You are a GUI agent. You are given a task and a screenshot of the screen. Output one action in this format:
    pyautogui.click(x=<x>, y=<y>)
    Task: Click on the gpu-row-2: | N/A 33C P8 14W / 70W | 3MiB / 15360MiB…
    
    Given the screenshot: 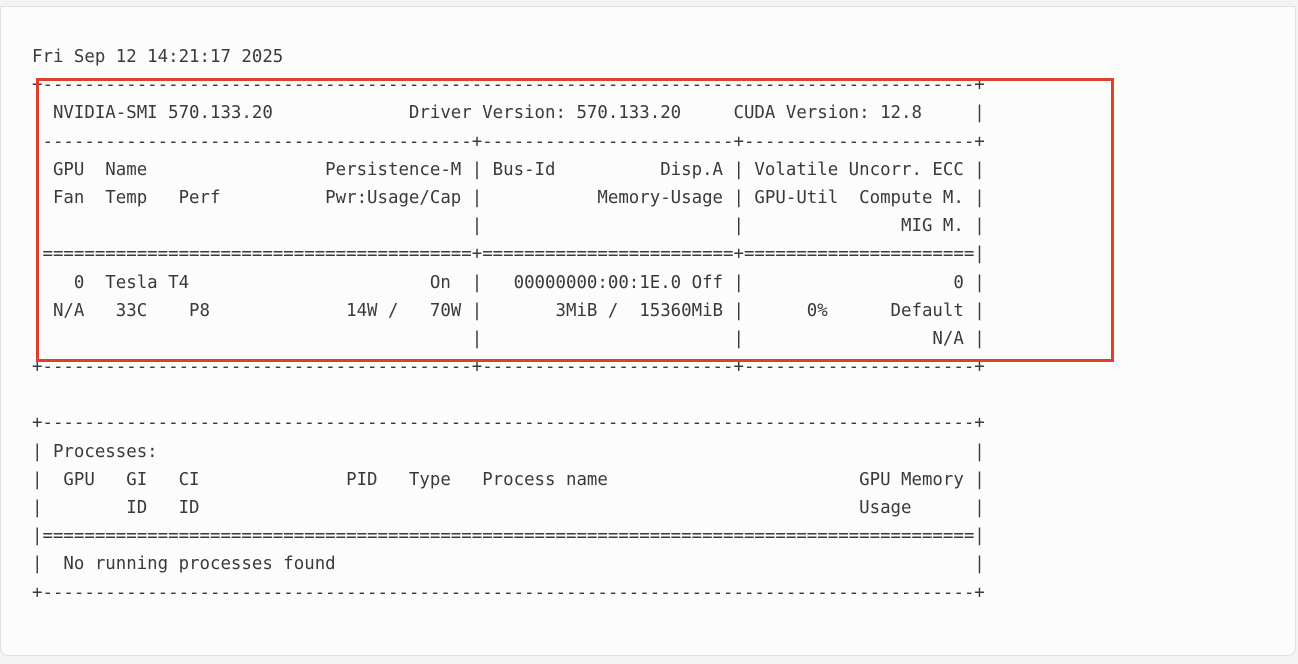 What is the action you would take?
    pyautogui.click(x=508, y=310)
    